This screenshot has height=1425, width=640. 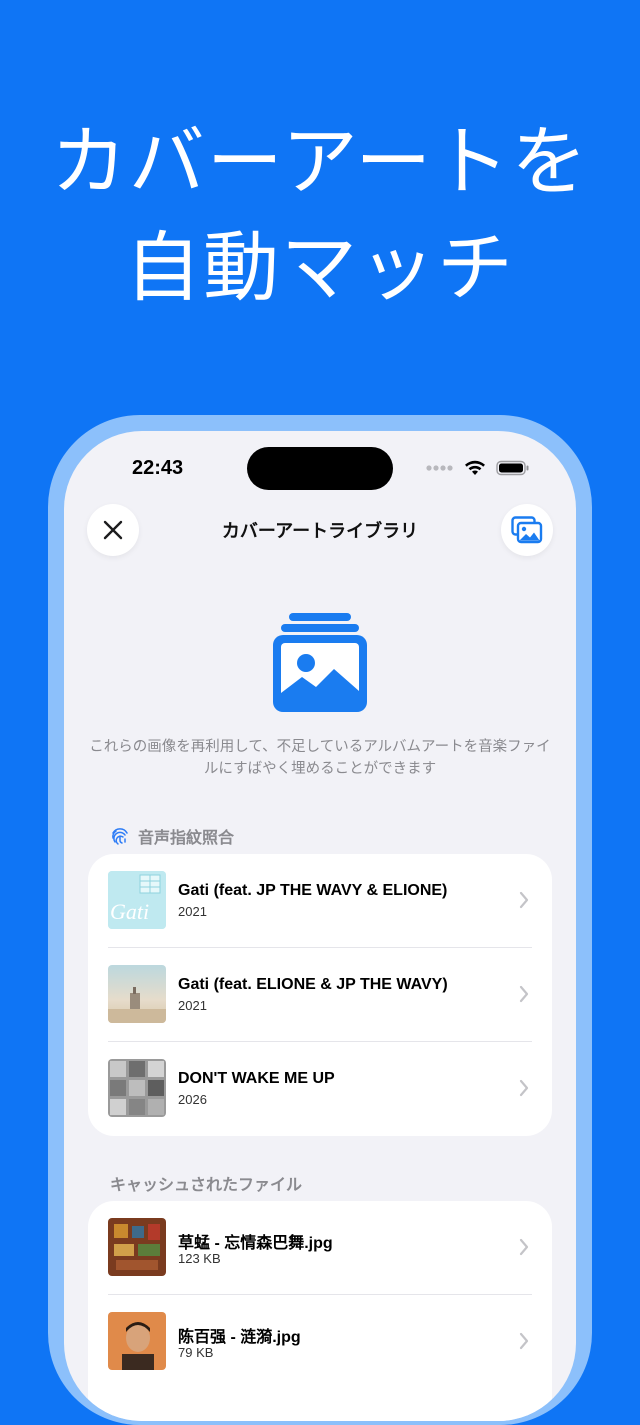 What do you see at coordinates (439, 468) in the screenshot?
I see `cellular-icon` at bounding box center [439, 468].